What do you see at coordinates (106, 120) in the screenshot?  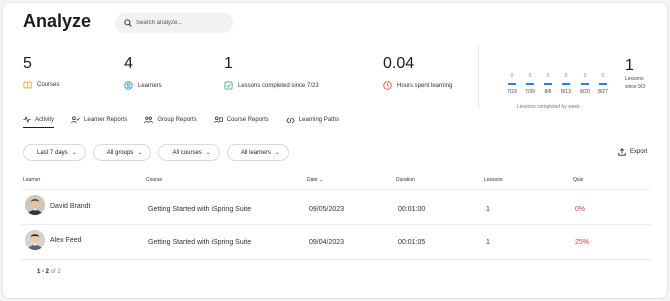 I see `tab-label: Learner Reports` at bounding box center [106, 120].